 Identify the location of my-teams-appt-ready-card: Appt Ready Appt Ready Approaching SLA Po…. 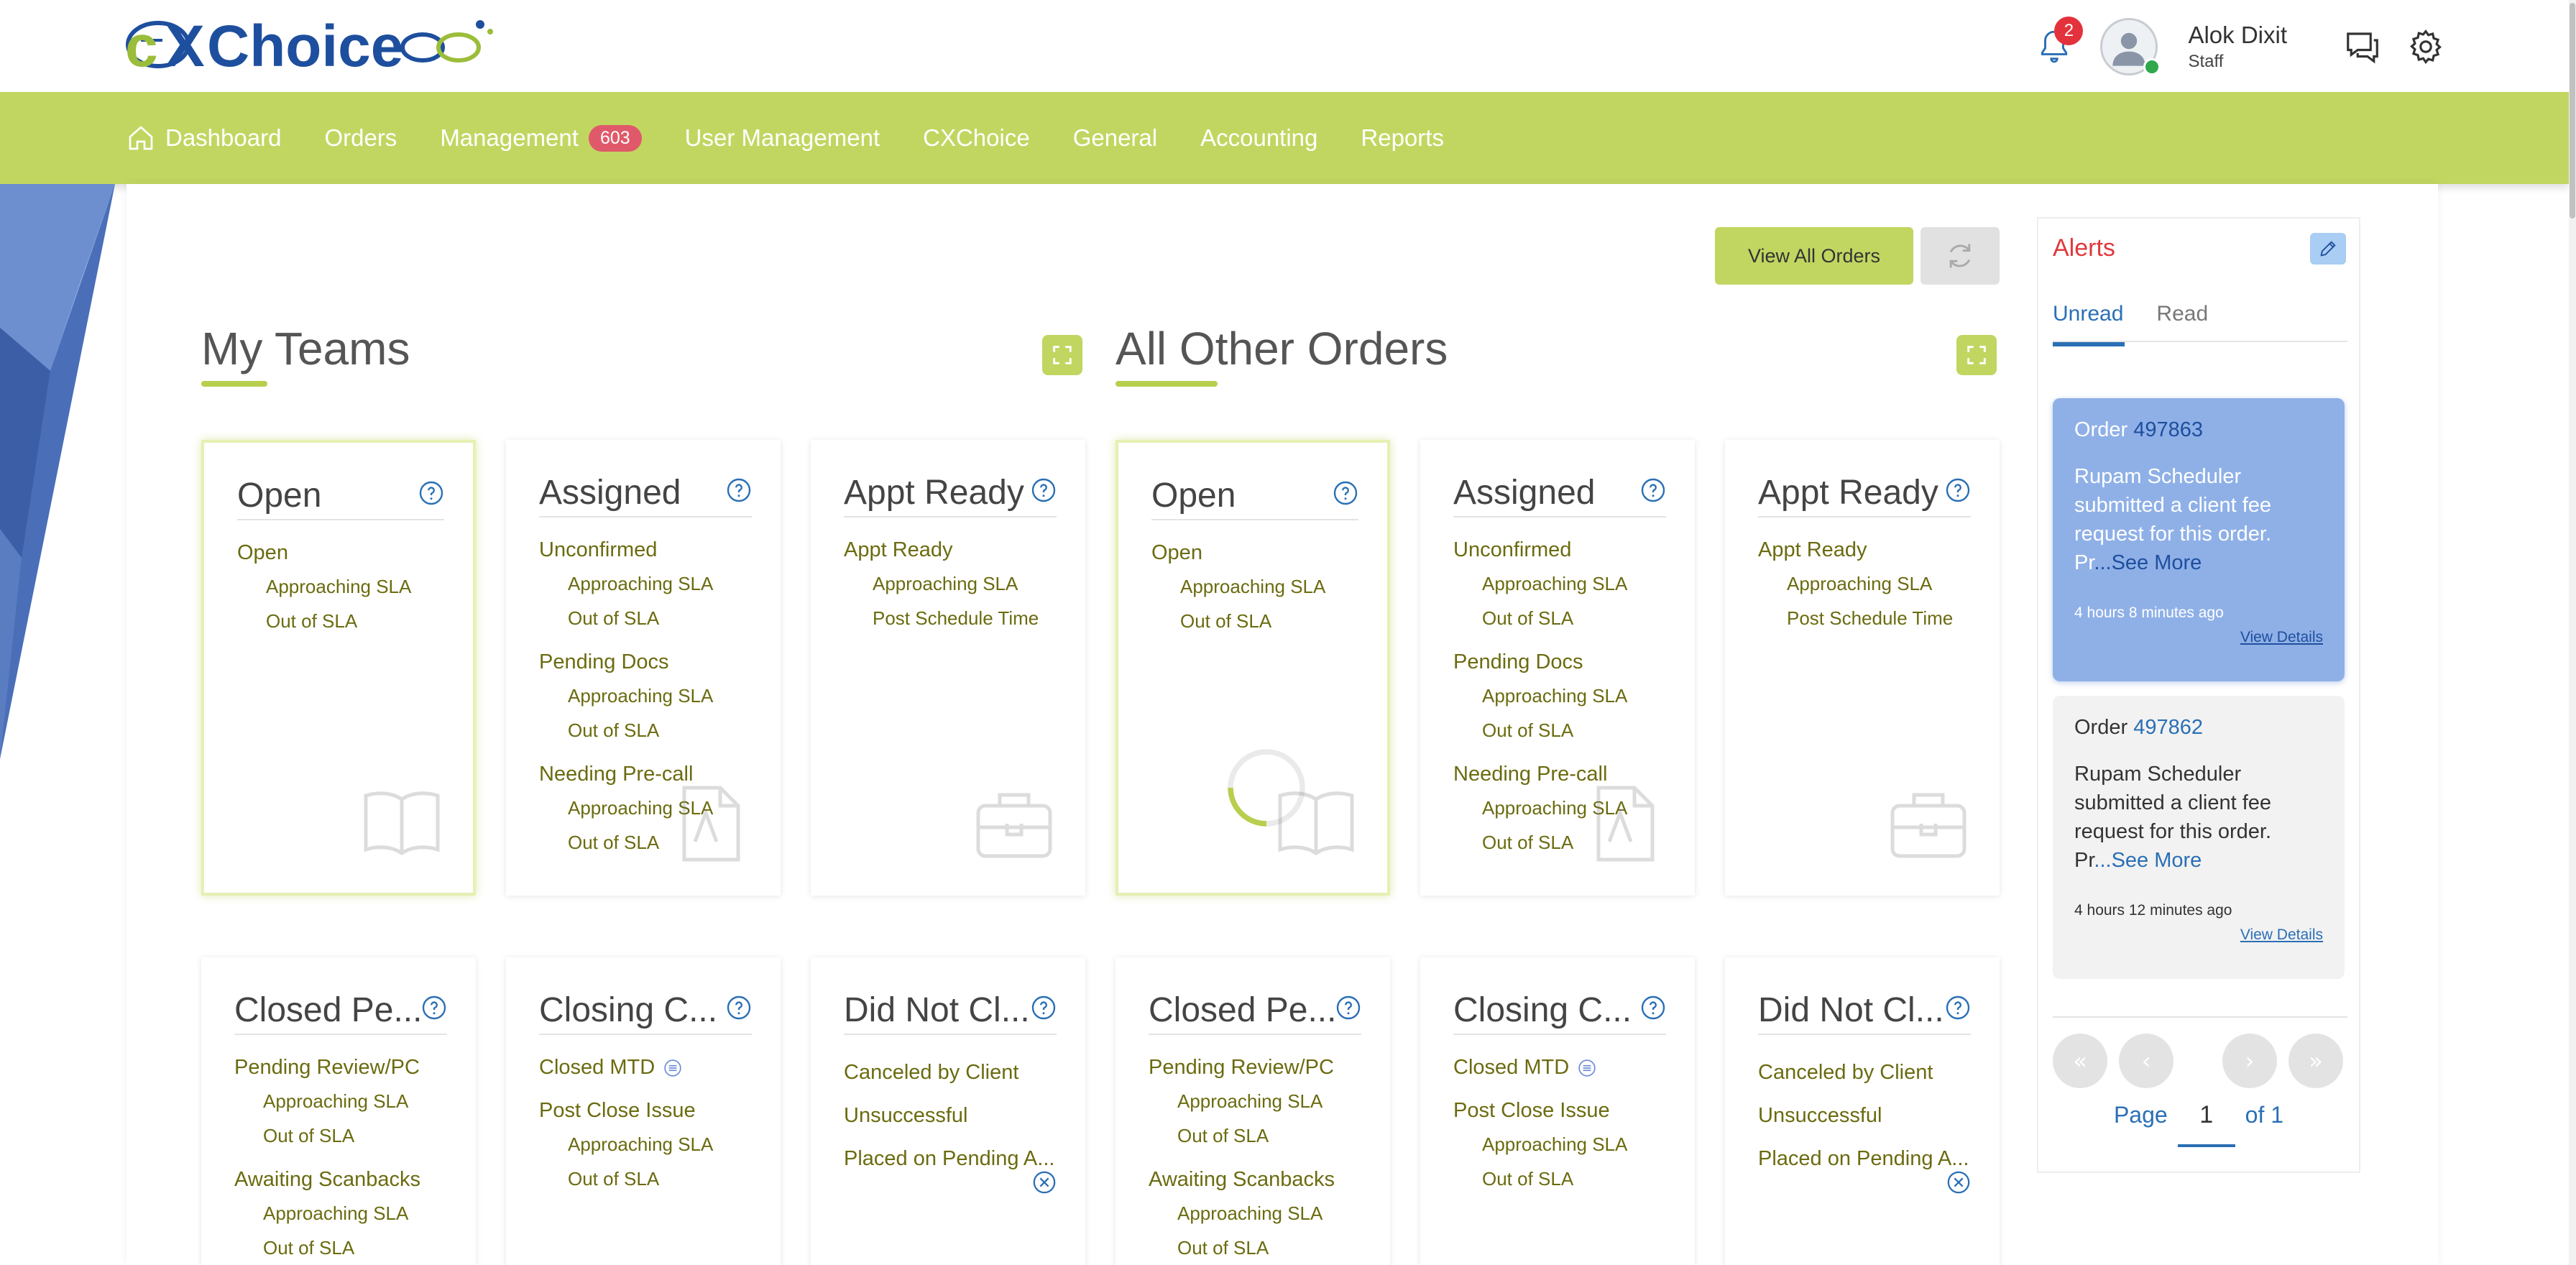
(948, 668).